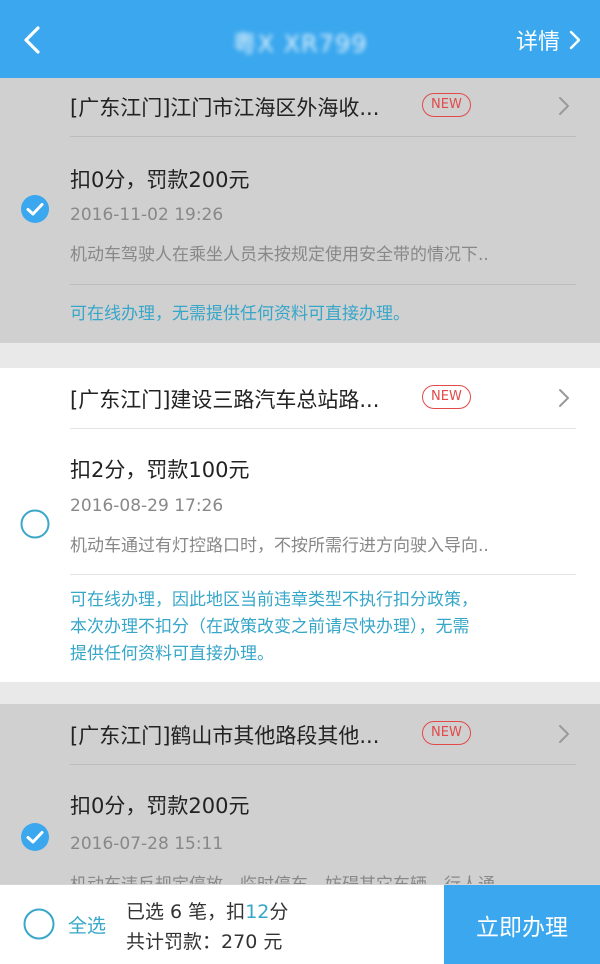 The width and height of the screenshot is (600, 964). I want to click on detail-label: 详情, so click(537, 42).